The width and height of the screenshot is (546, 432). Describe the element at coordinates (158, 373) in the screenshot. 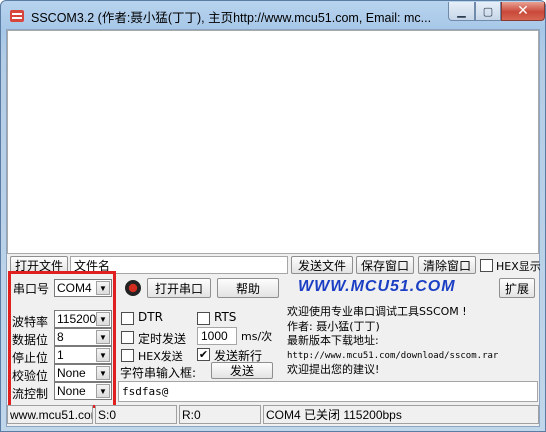

I see `input-label: 字符串输入框:` at that location.